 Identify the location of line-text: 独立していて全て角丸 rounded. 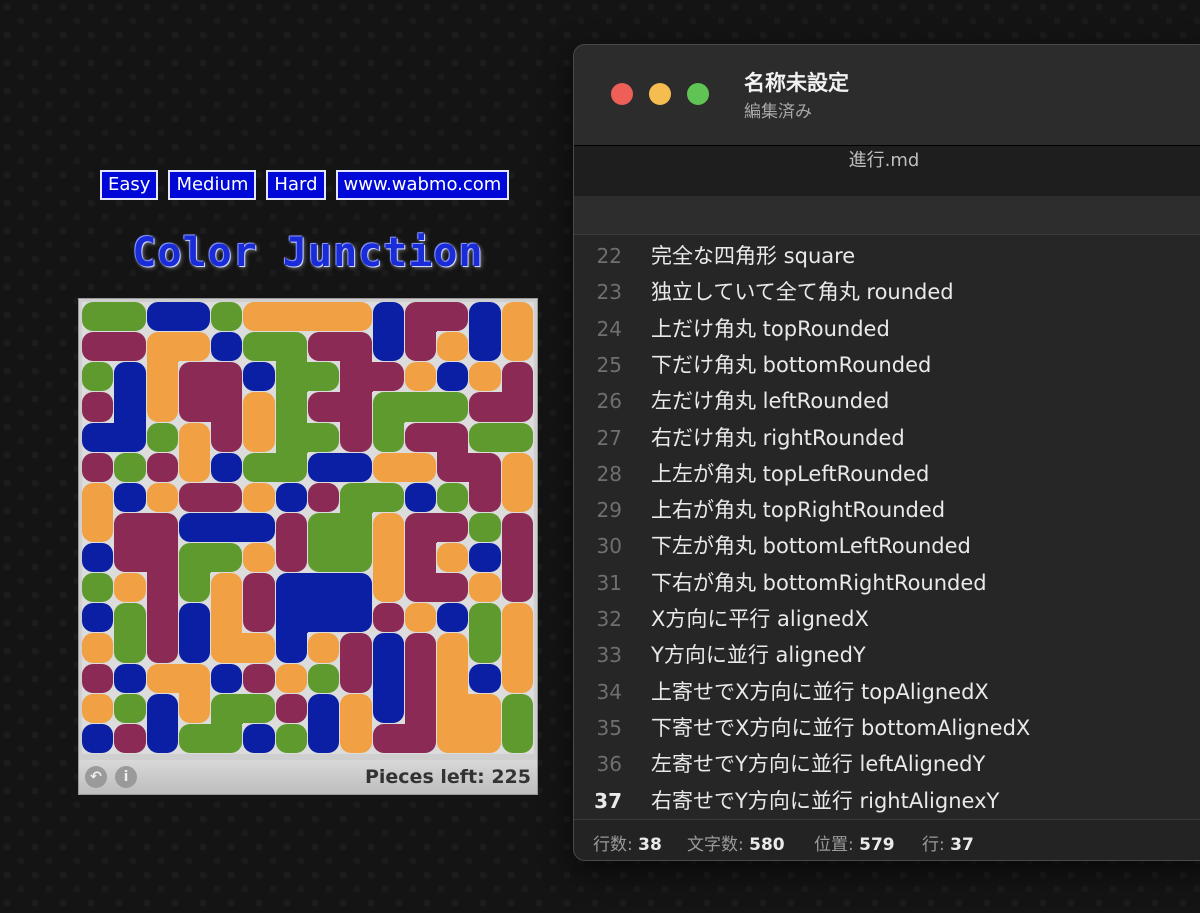
(802, 292).